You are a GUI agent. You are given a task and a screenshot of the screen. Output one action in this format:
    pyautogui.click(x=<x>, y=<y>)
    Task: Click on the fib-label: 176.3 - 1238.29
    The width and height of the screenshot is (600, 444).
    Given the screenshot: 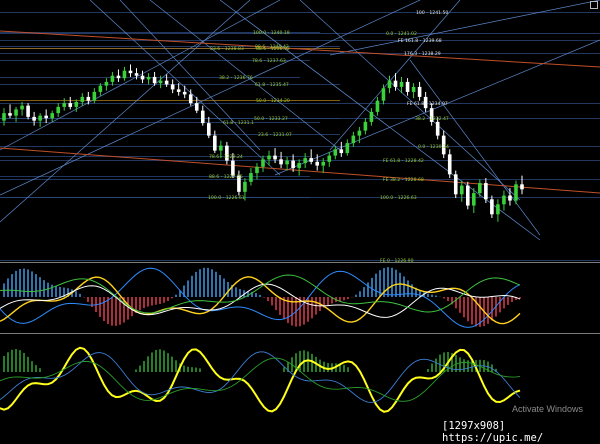 What is the action you would take?
    pyautogui.click(x=422, y=54)
    